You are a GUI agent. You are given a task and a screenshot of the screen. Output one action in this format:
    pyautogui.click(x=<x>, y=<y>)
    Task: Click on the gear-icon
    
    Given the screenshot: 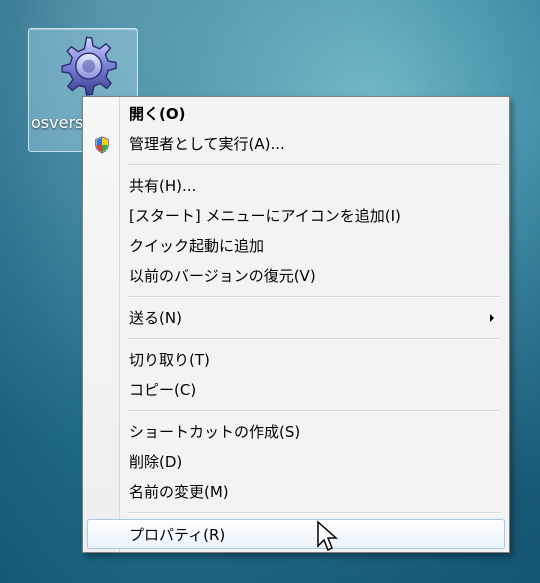 What is the action you would take?
    pyautogui.click(x=89, y=66)
    